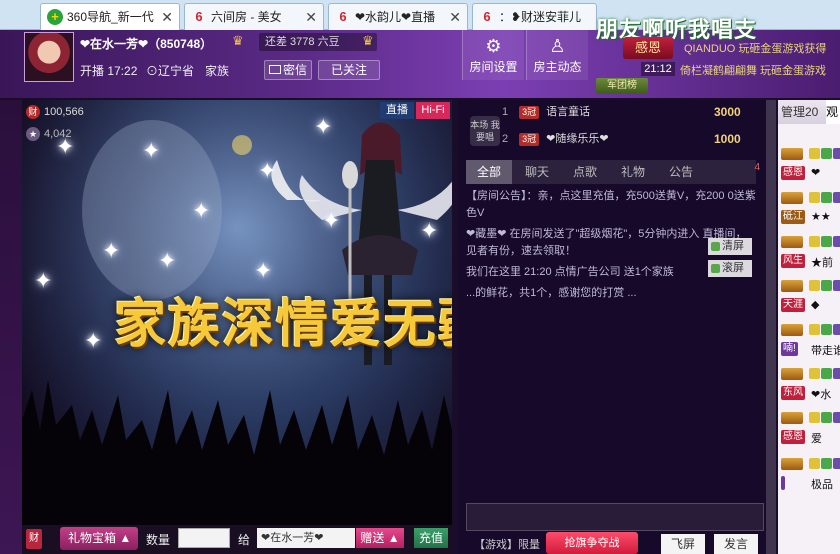 This screenshot has width=840, height=554. I want to click on tab-audience: 观, so click(833, 112).